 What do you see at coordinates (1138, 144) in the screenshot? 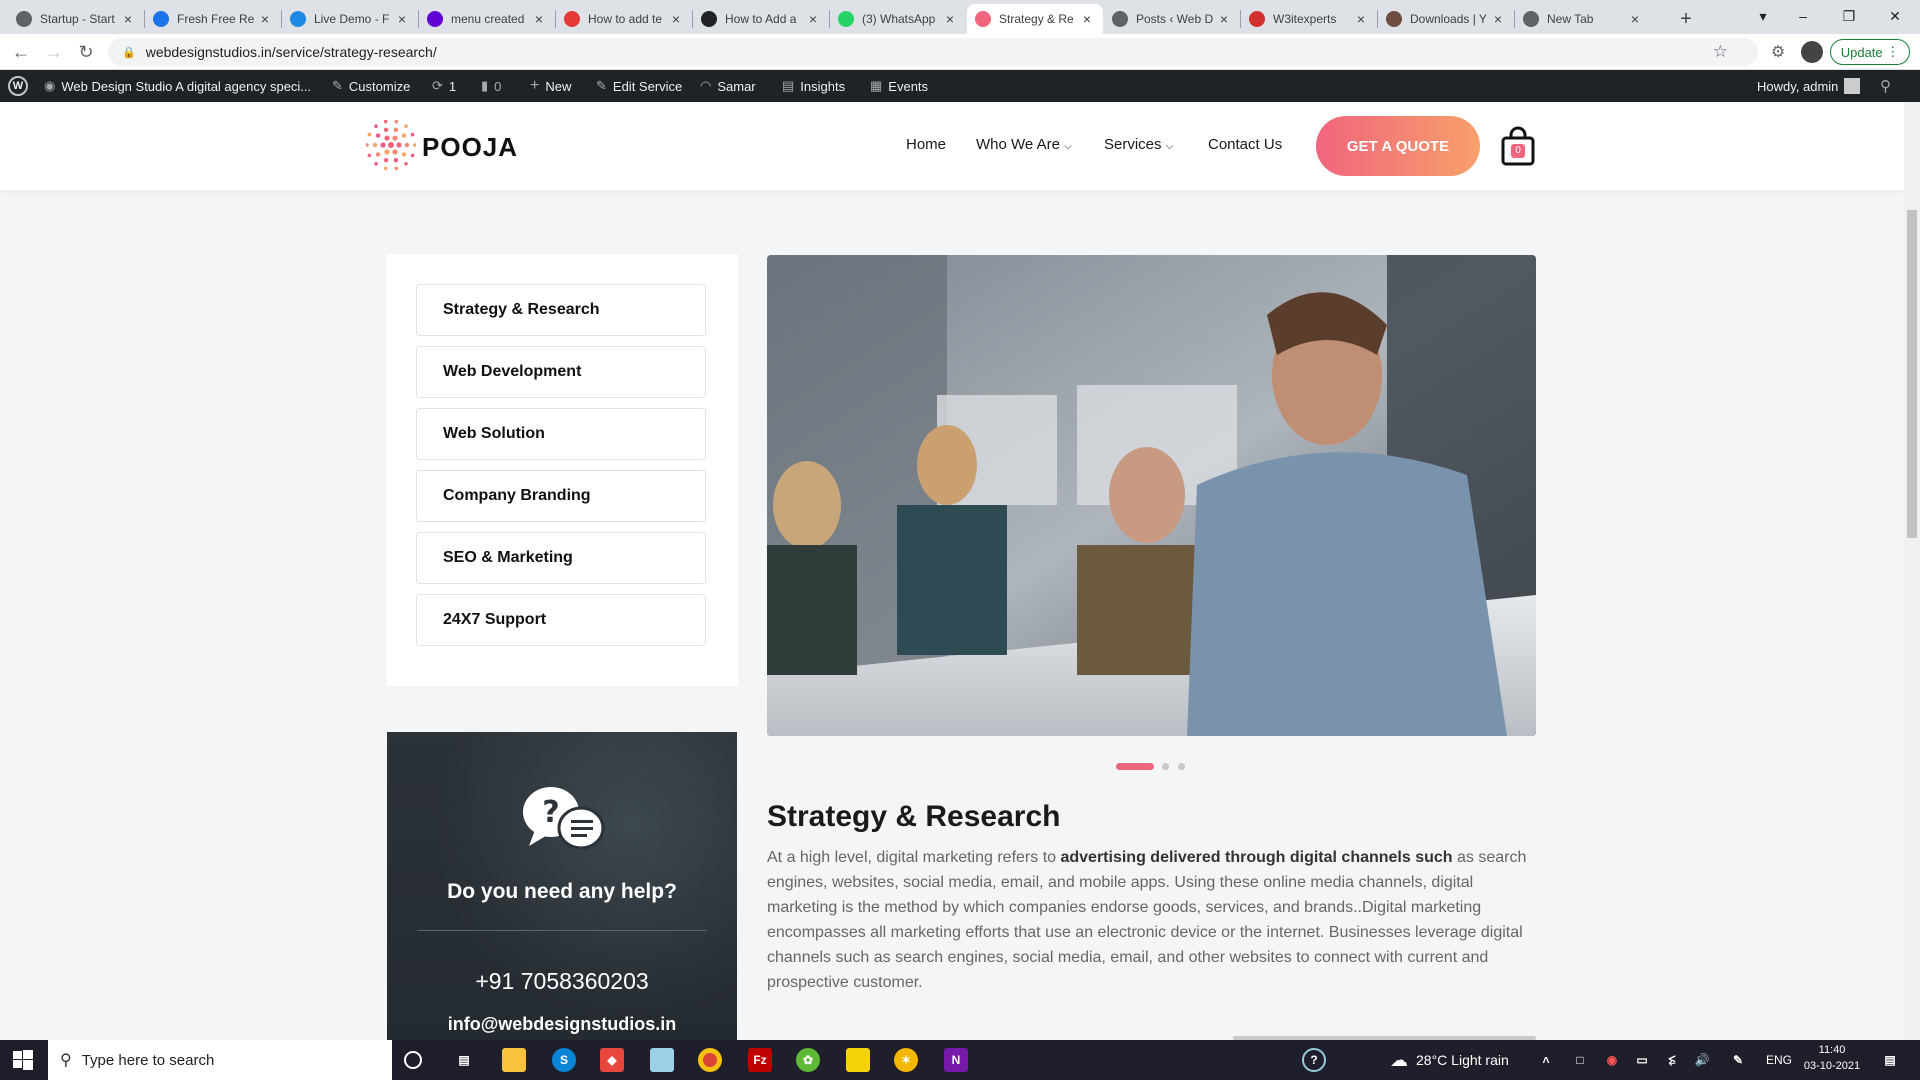
I see `nav-services: Services ⌵` at bounding box center [1138, 144].